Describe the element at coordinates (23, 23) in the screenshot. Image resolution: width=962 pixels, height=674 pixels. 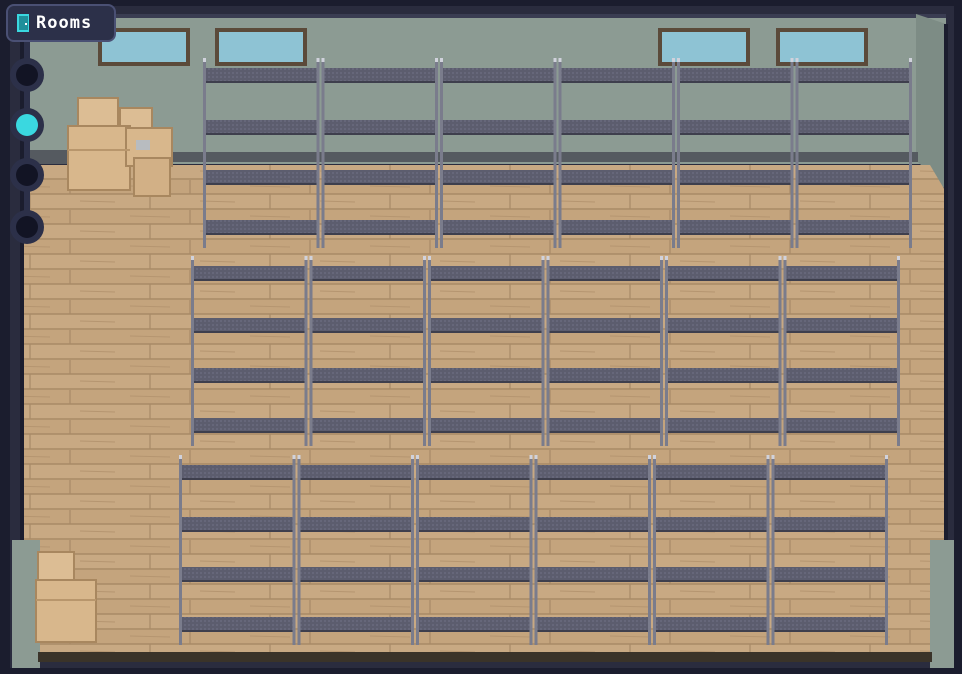
I see `door-icon` at that location.